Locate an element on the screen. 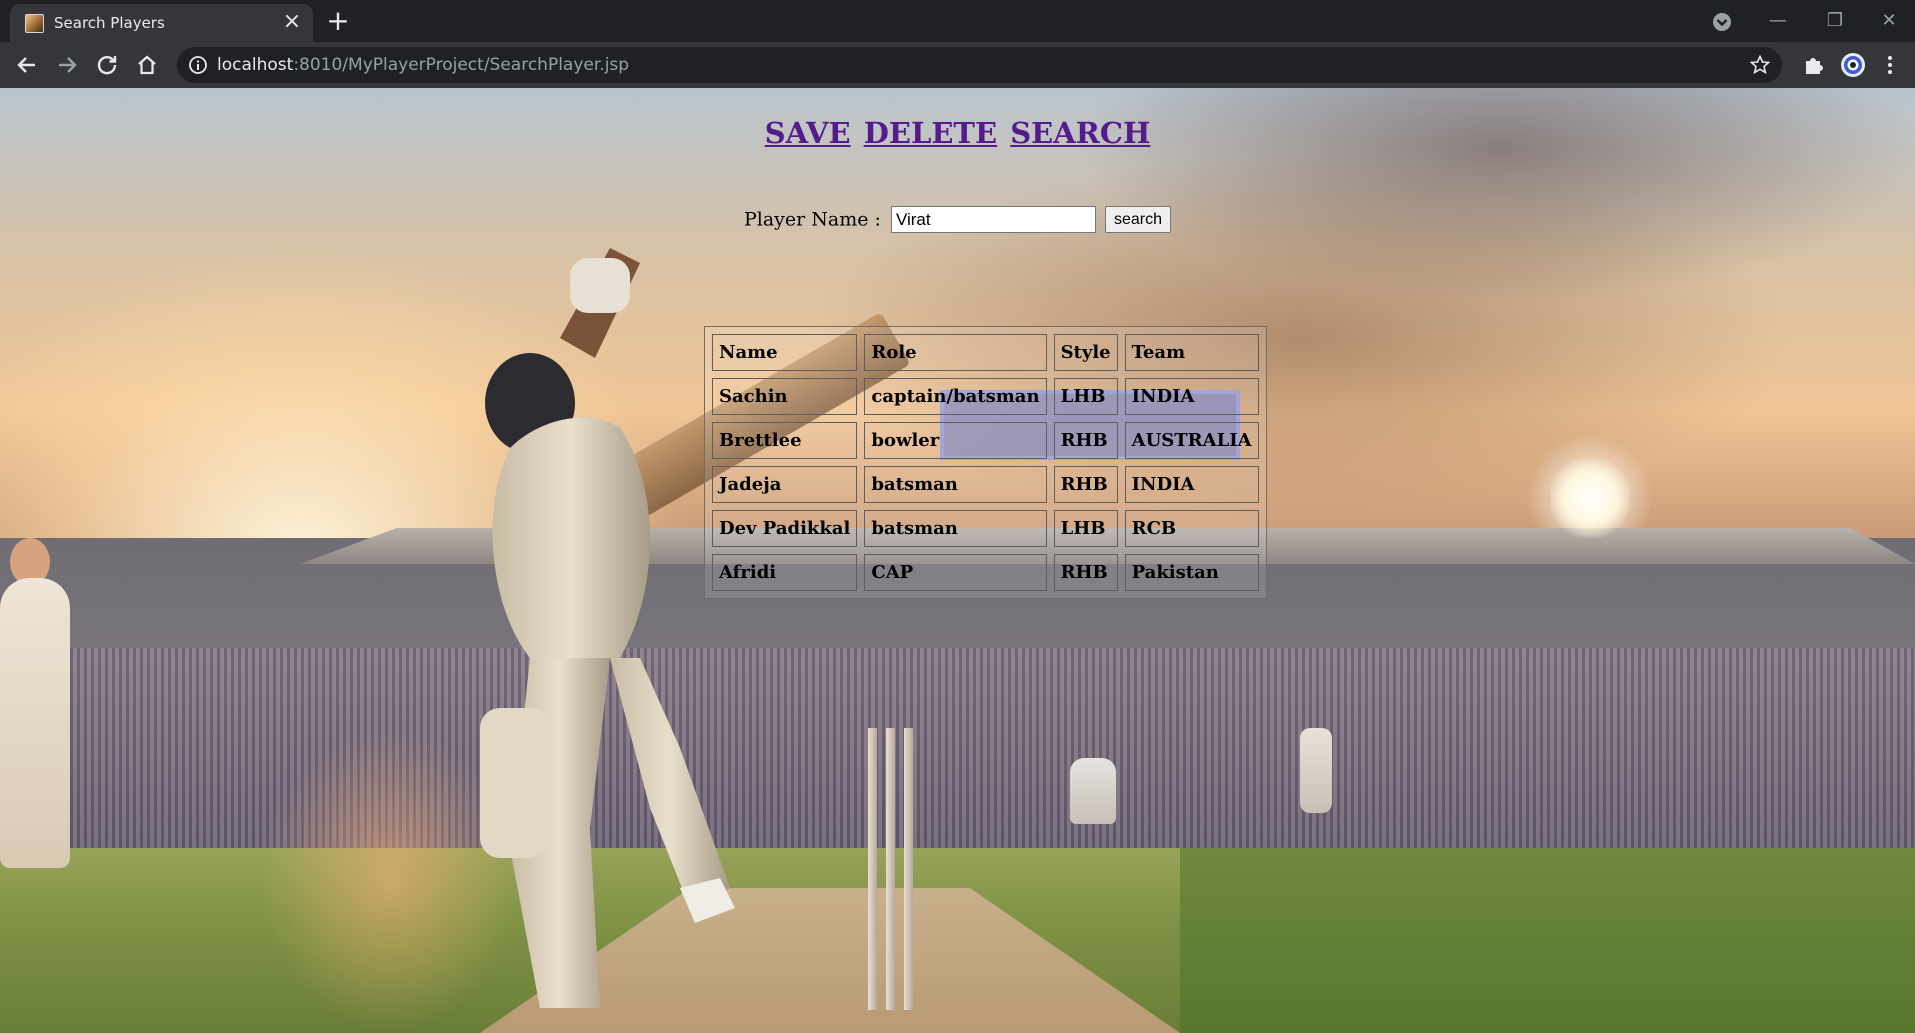 This screenshot has height=1033, width=1915. new-tab-icon: + is located at coordinates (338, 22).